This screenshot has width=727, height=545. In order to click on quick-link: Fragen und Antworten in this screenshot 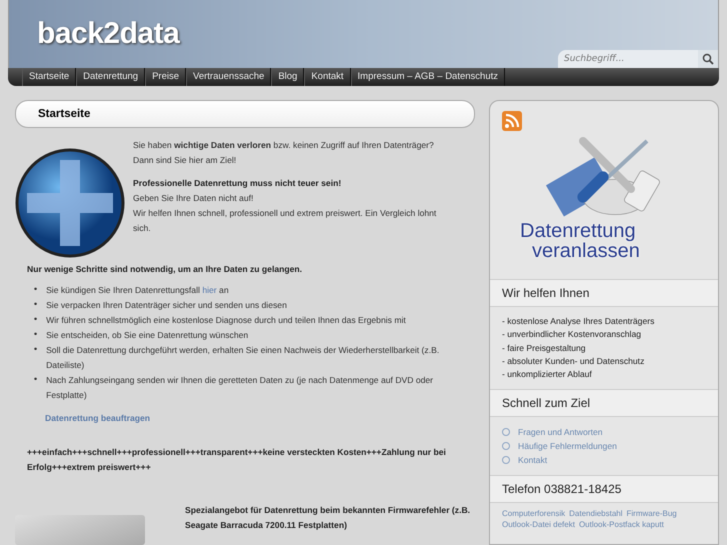, I will do `click(604, 432)`.